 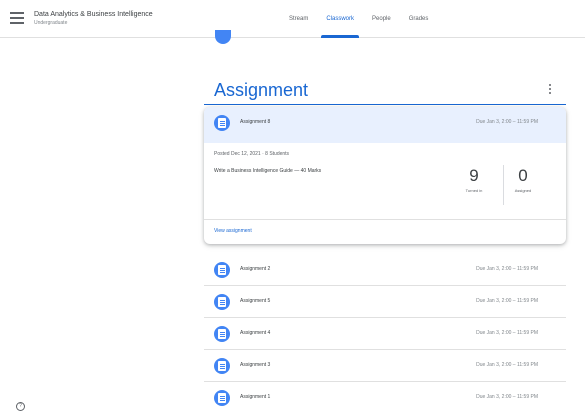 I want to click on tab-people: People, so click(x=381, y=19).